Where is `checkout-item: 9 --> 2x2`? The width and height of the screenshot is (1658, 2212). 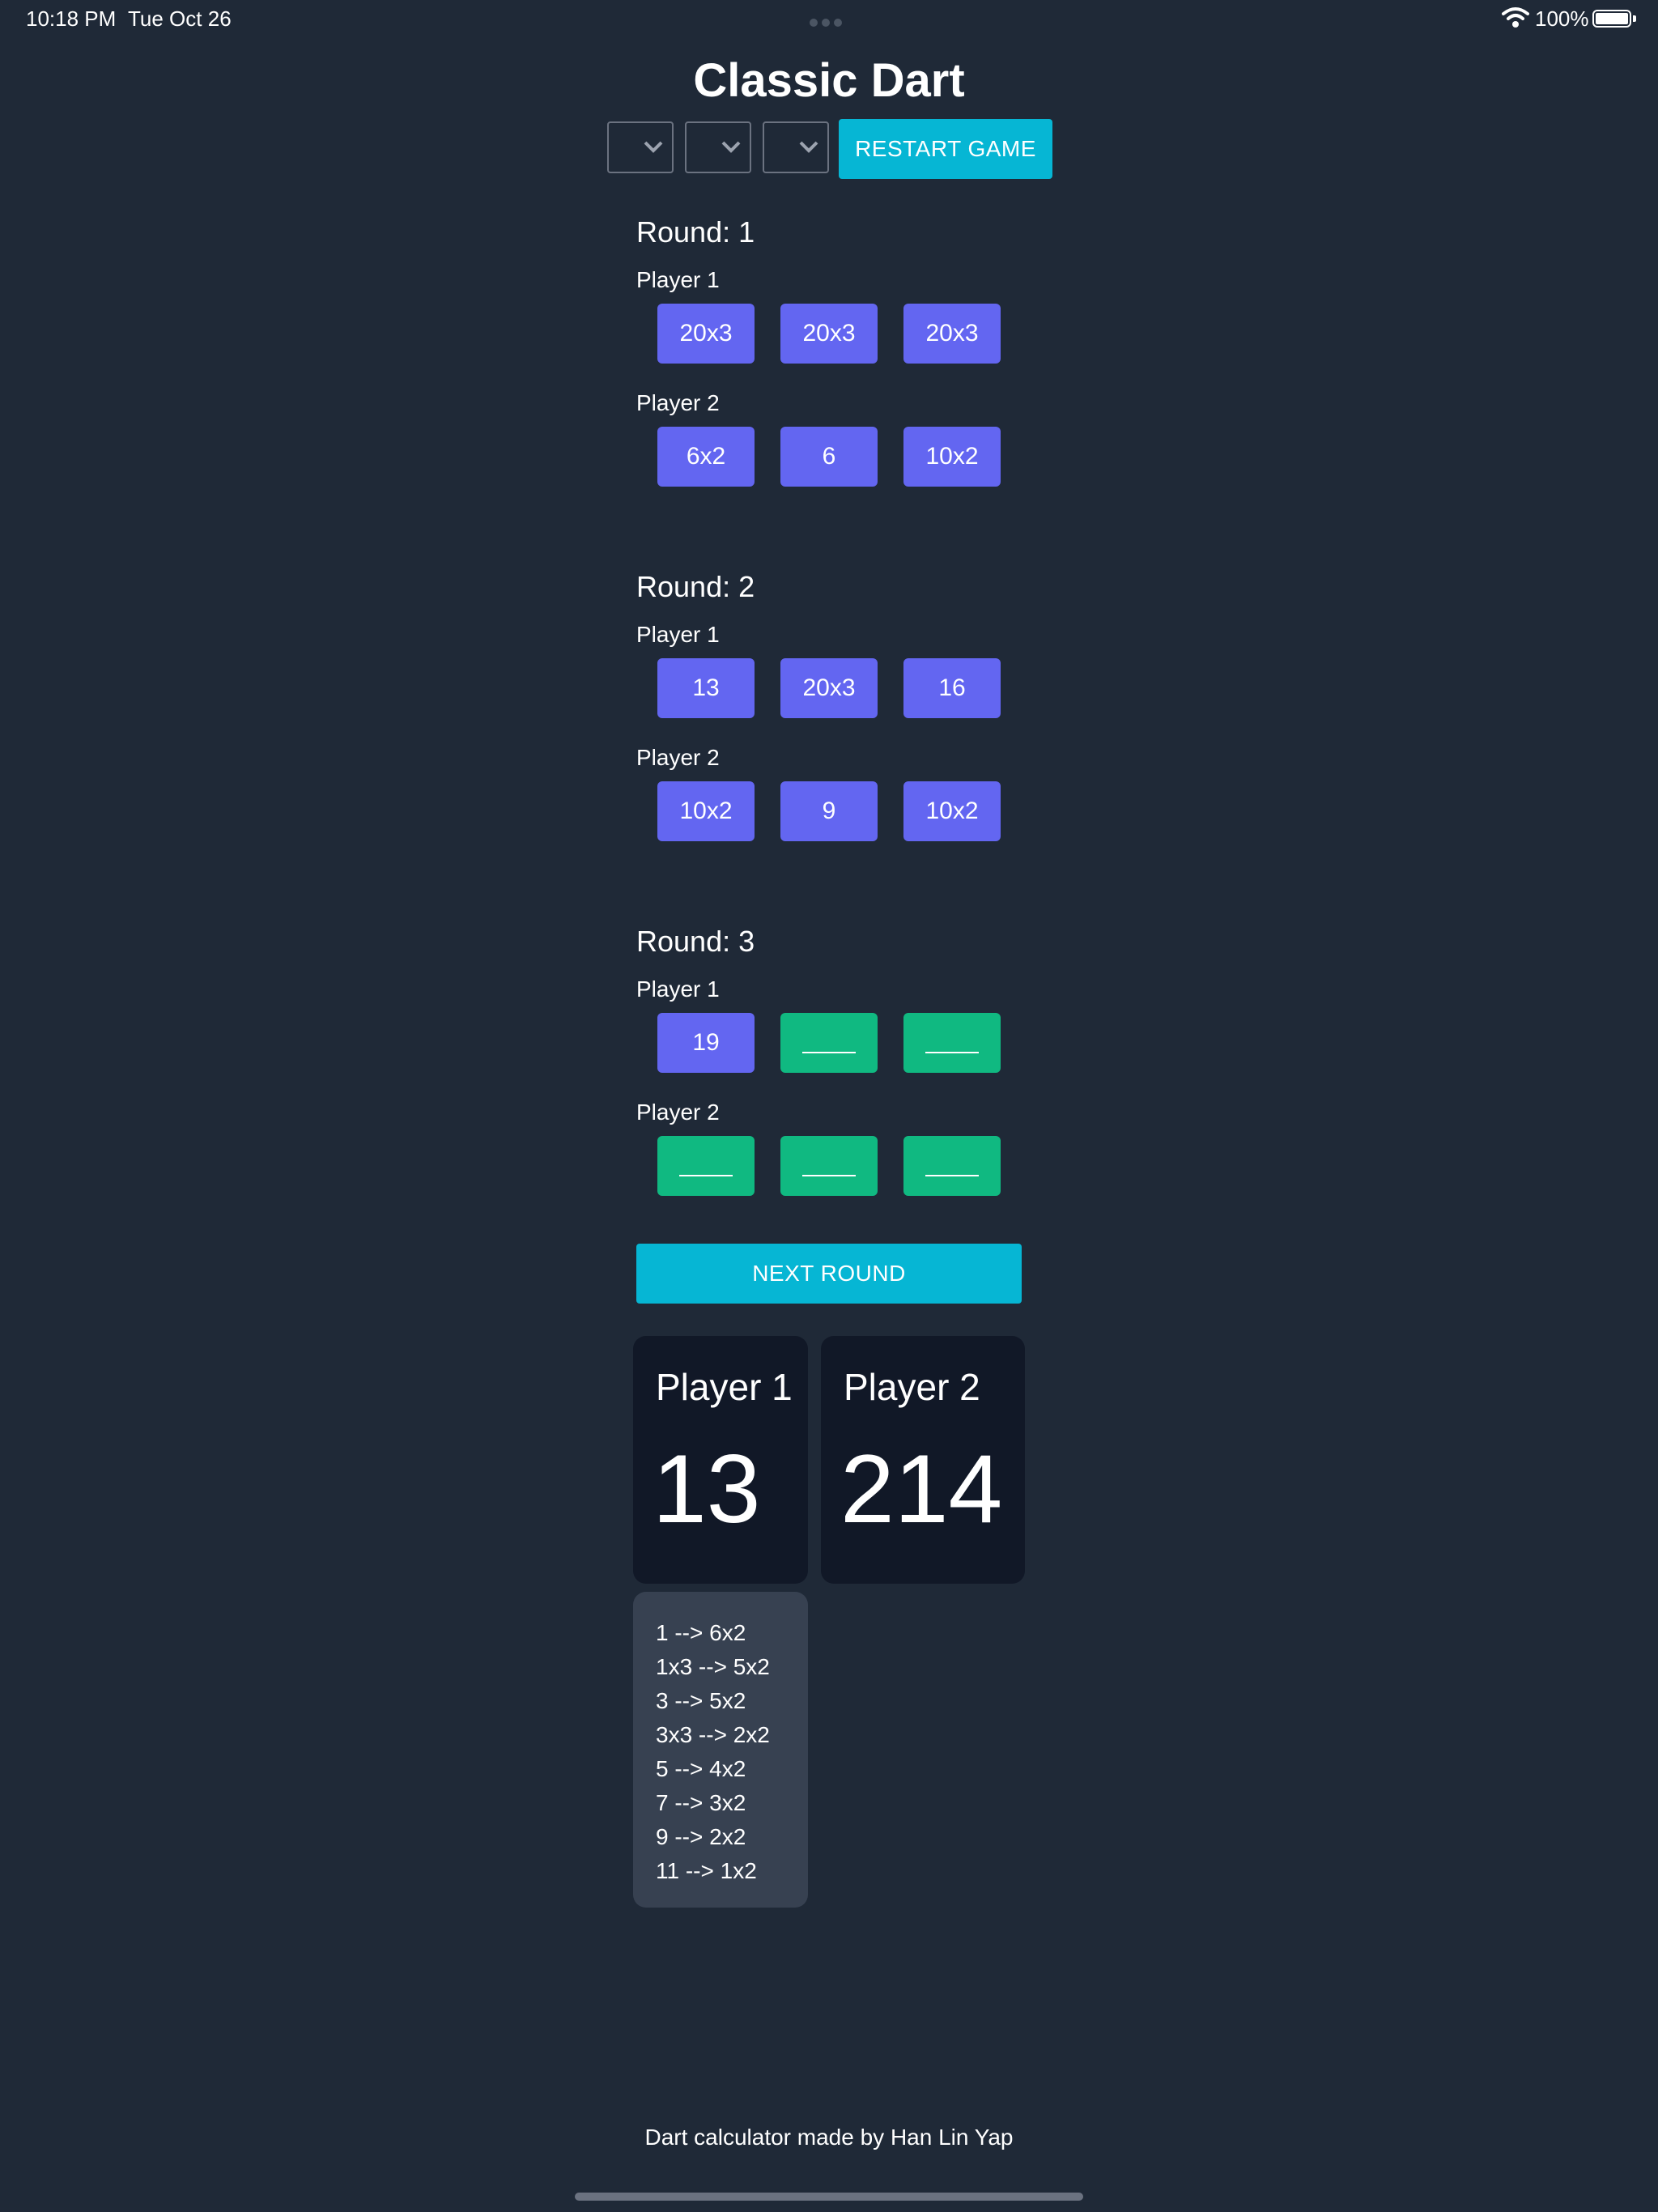
checkout-item: 9 --> 2x2 is located at coordinates (701, 1837).